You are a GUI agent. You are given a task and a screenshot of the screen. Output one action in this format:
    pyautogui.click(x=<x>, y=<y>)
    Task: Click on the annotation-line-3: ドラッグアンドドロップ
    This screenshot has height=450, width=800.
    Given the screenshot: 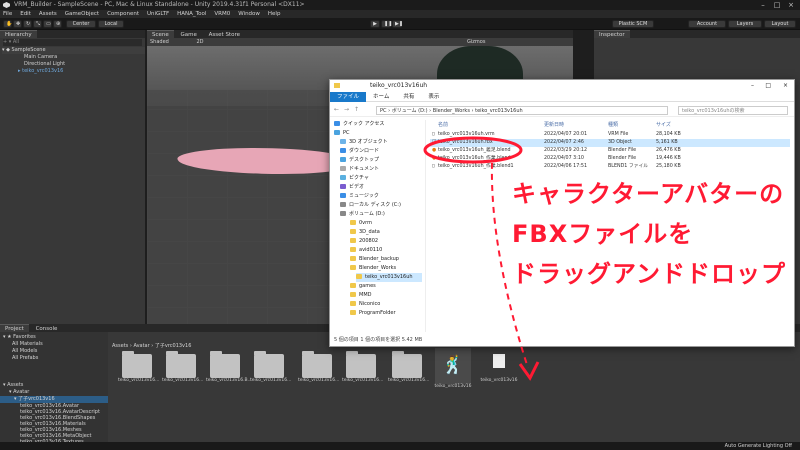 What is the action you would take?
    pyautogui.click(x=649, y=274)
    